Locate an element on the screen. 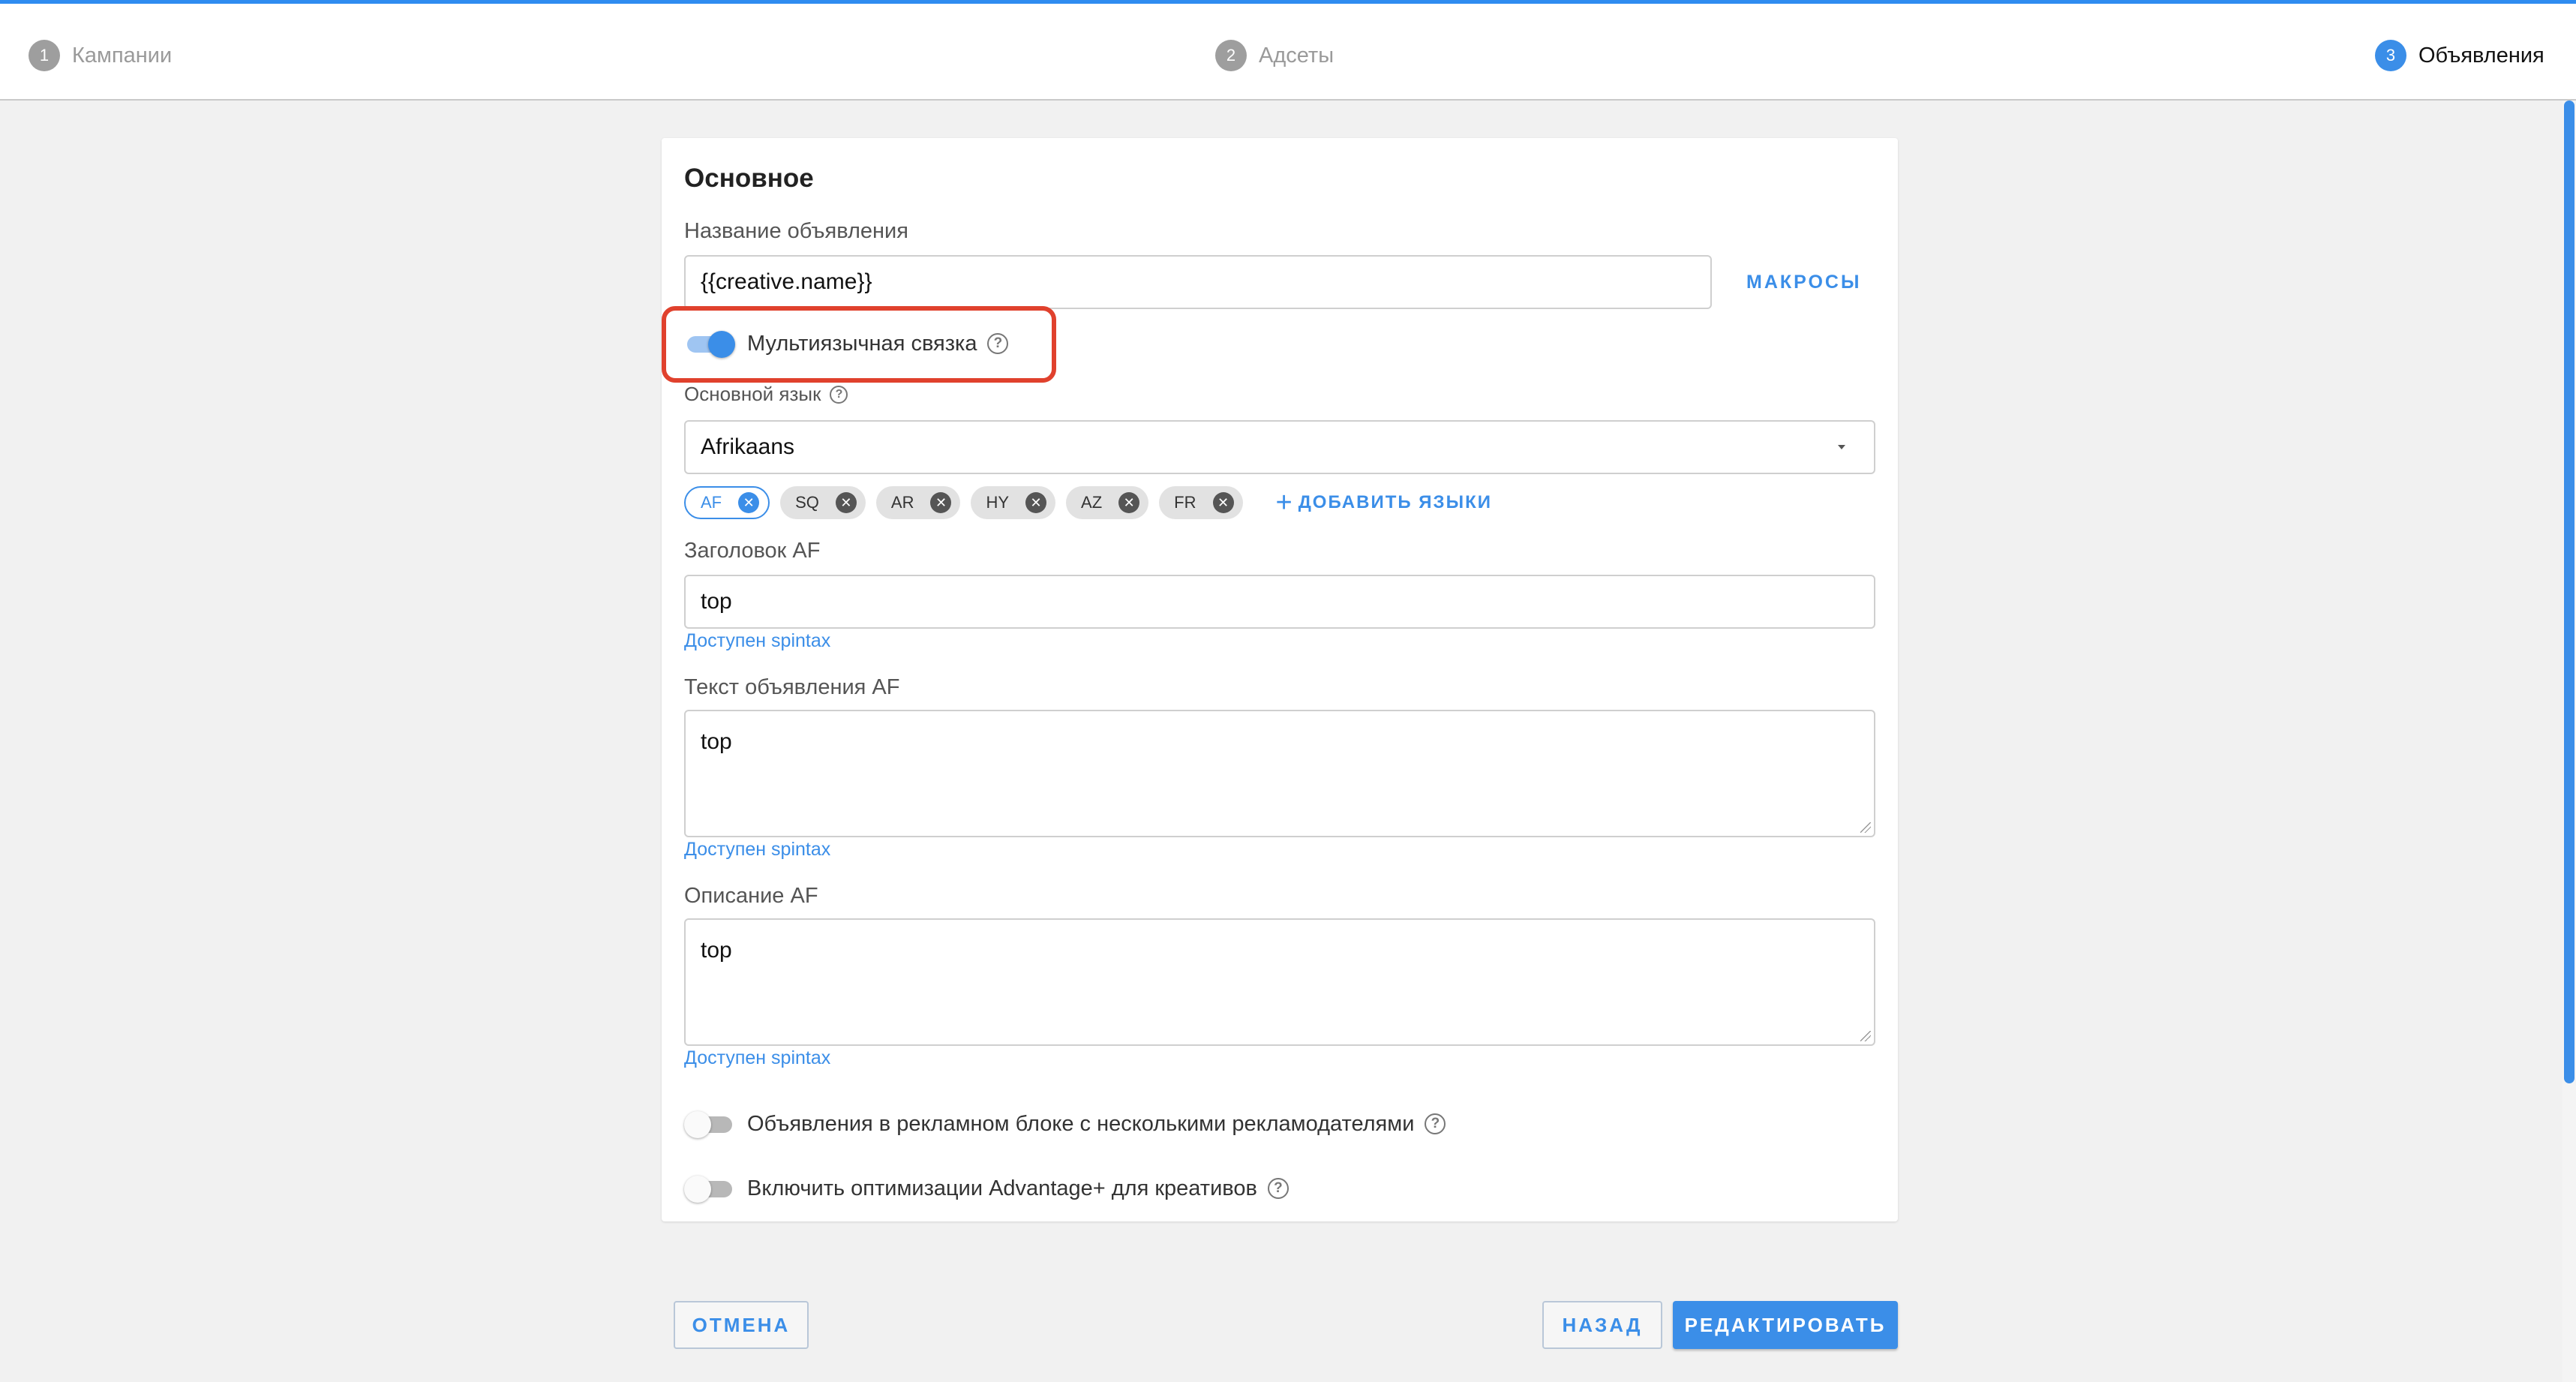  main-language-label: Основной язык is located at coordinates (752, 394).